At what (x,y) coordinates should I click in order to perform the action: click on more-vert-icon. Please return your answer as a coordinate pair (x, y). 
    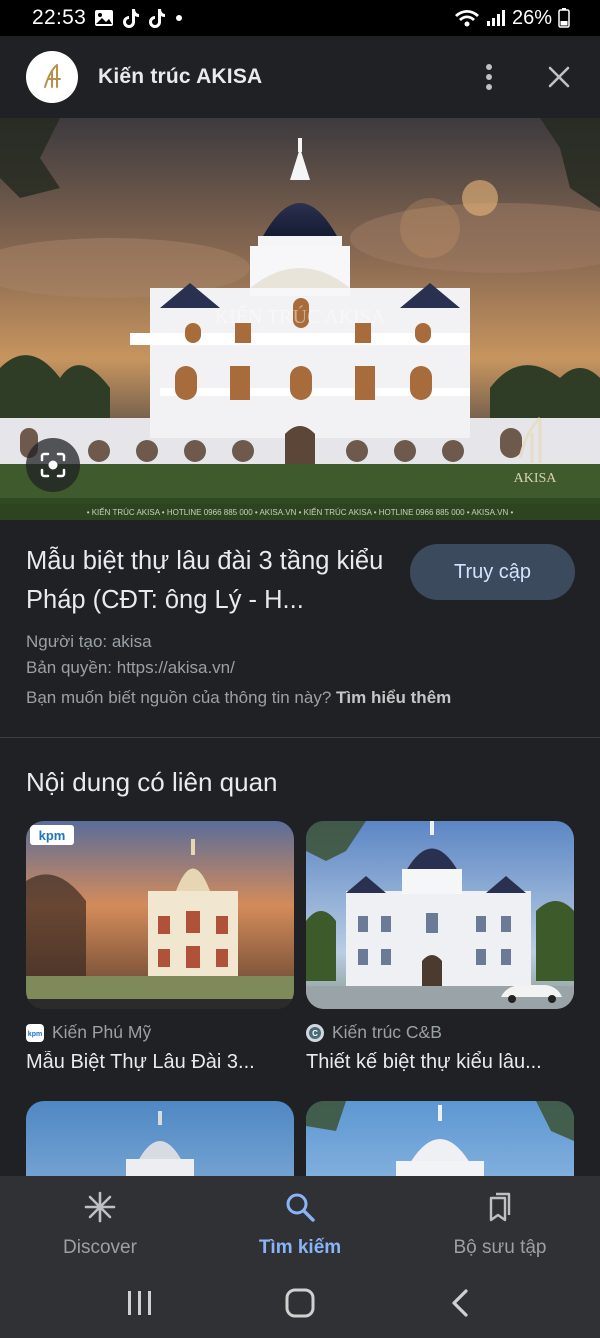
    Looking at the image, I should click on (489, 77).